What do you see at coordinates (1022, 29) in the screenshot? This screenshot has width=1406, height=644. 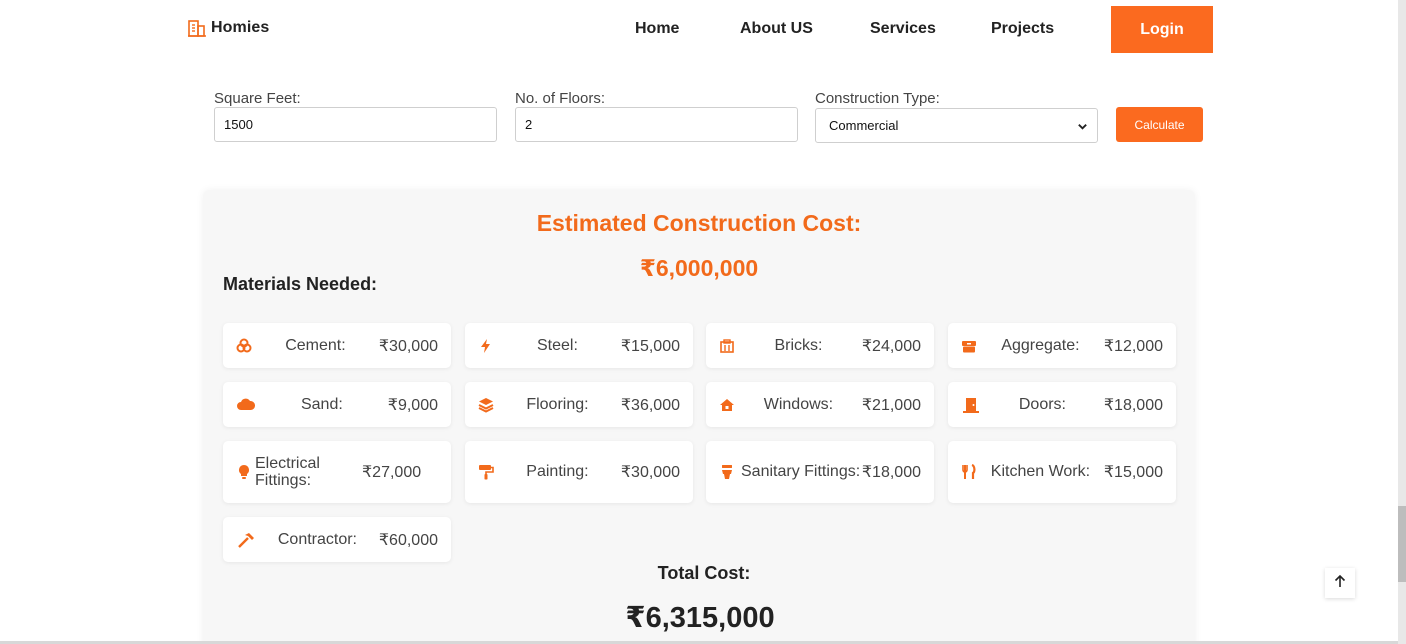 I see `nav-projects: Projects` at bounding box center [1022, 29].